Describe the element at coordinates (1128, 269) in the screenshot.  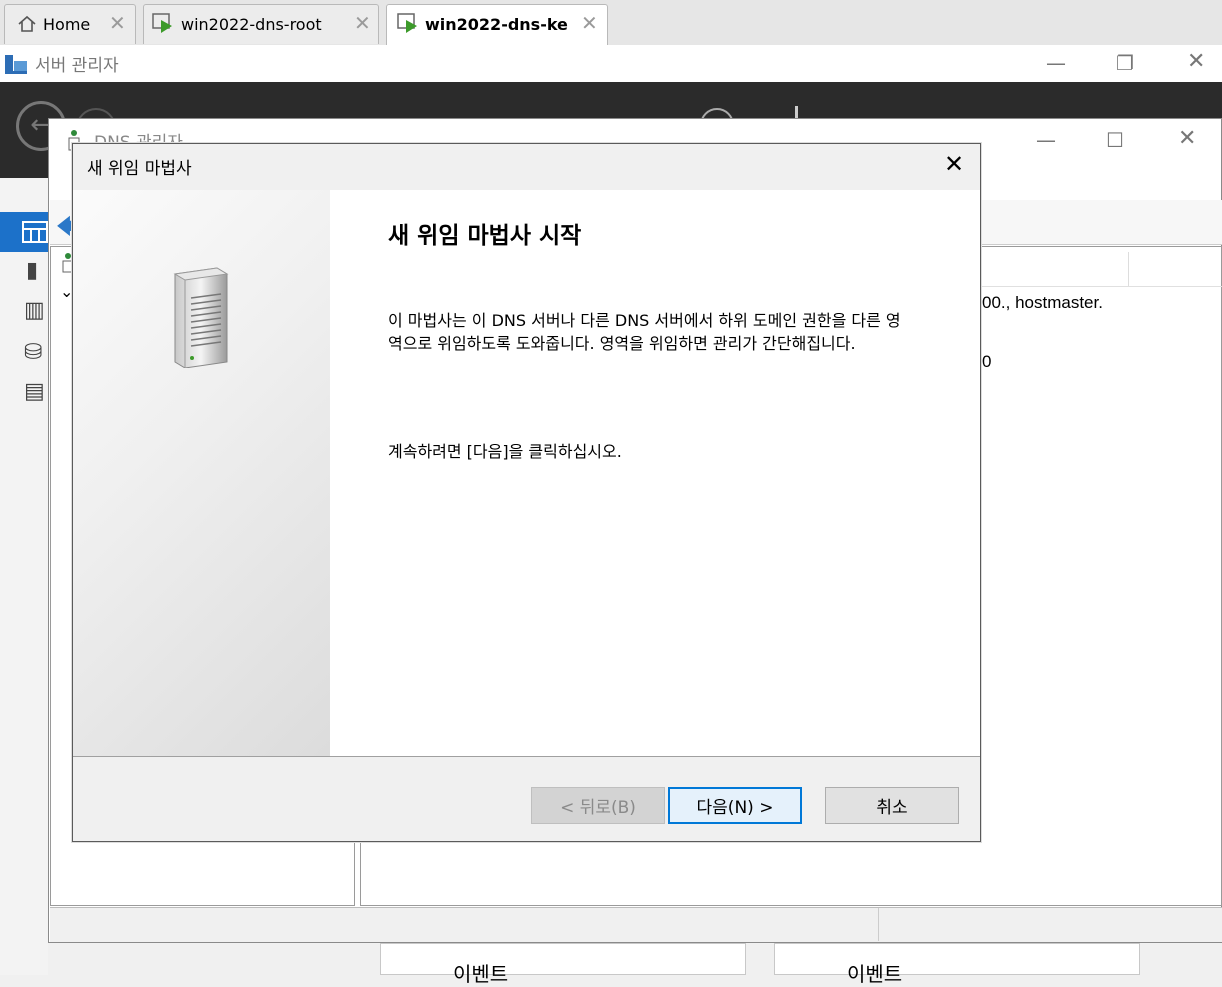
I see `column-divider` at that location.